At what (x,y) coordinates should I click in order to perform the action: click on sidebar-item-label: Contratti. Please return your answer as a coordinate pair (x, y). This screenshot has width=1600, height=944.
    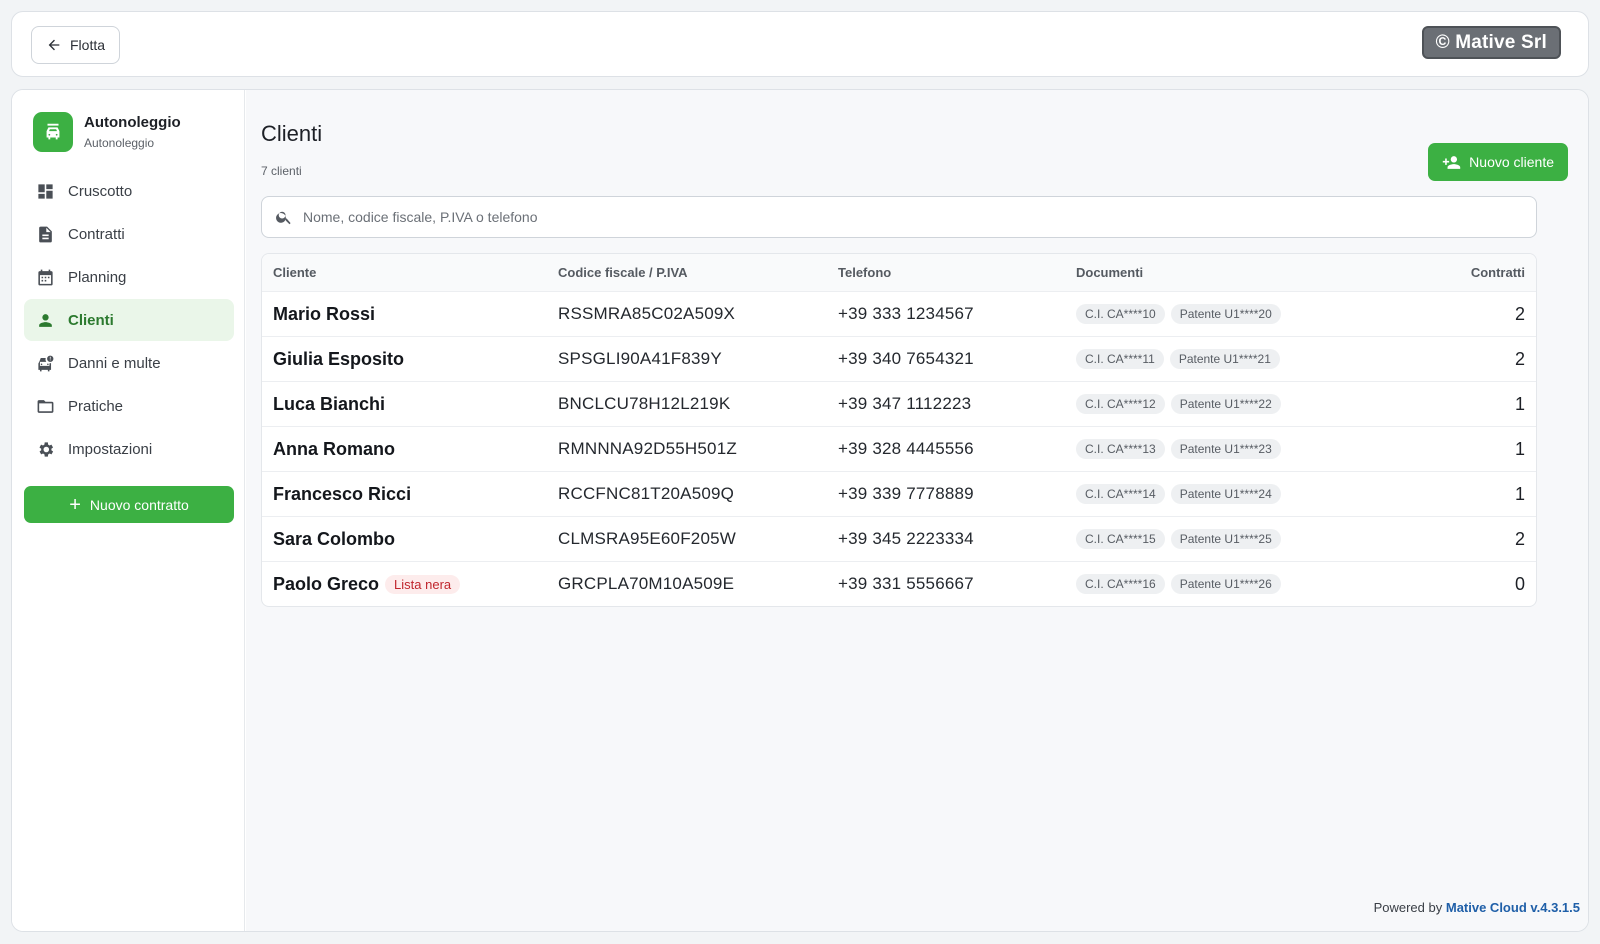
    Looking at the image, I should click on (96, 234).